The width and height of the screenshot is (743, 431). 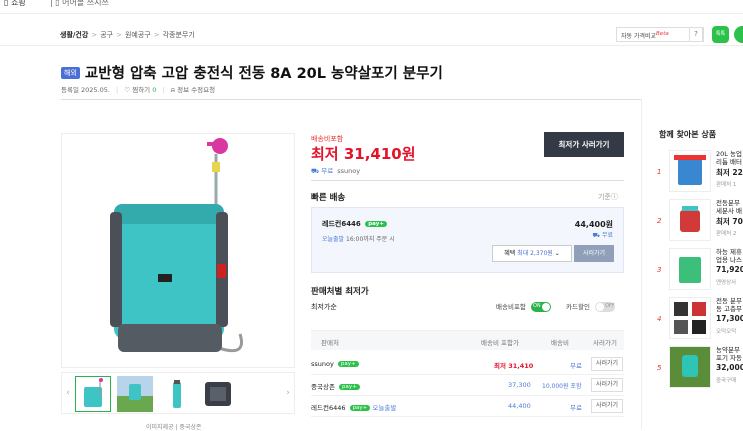 What do you see at coordinates (341, 224) in the screenshot?
I see `fast-seller-name: 레드컨6446` at bounding box center [341, 224].